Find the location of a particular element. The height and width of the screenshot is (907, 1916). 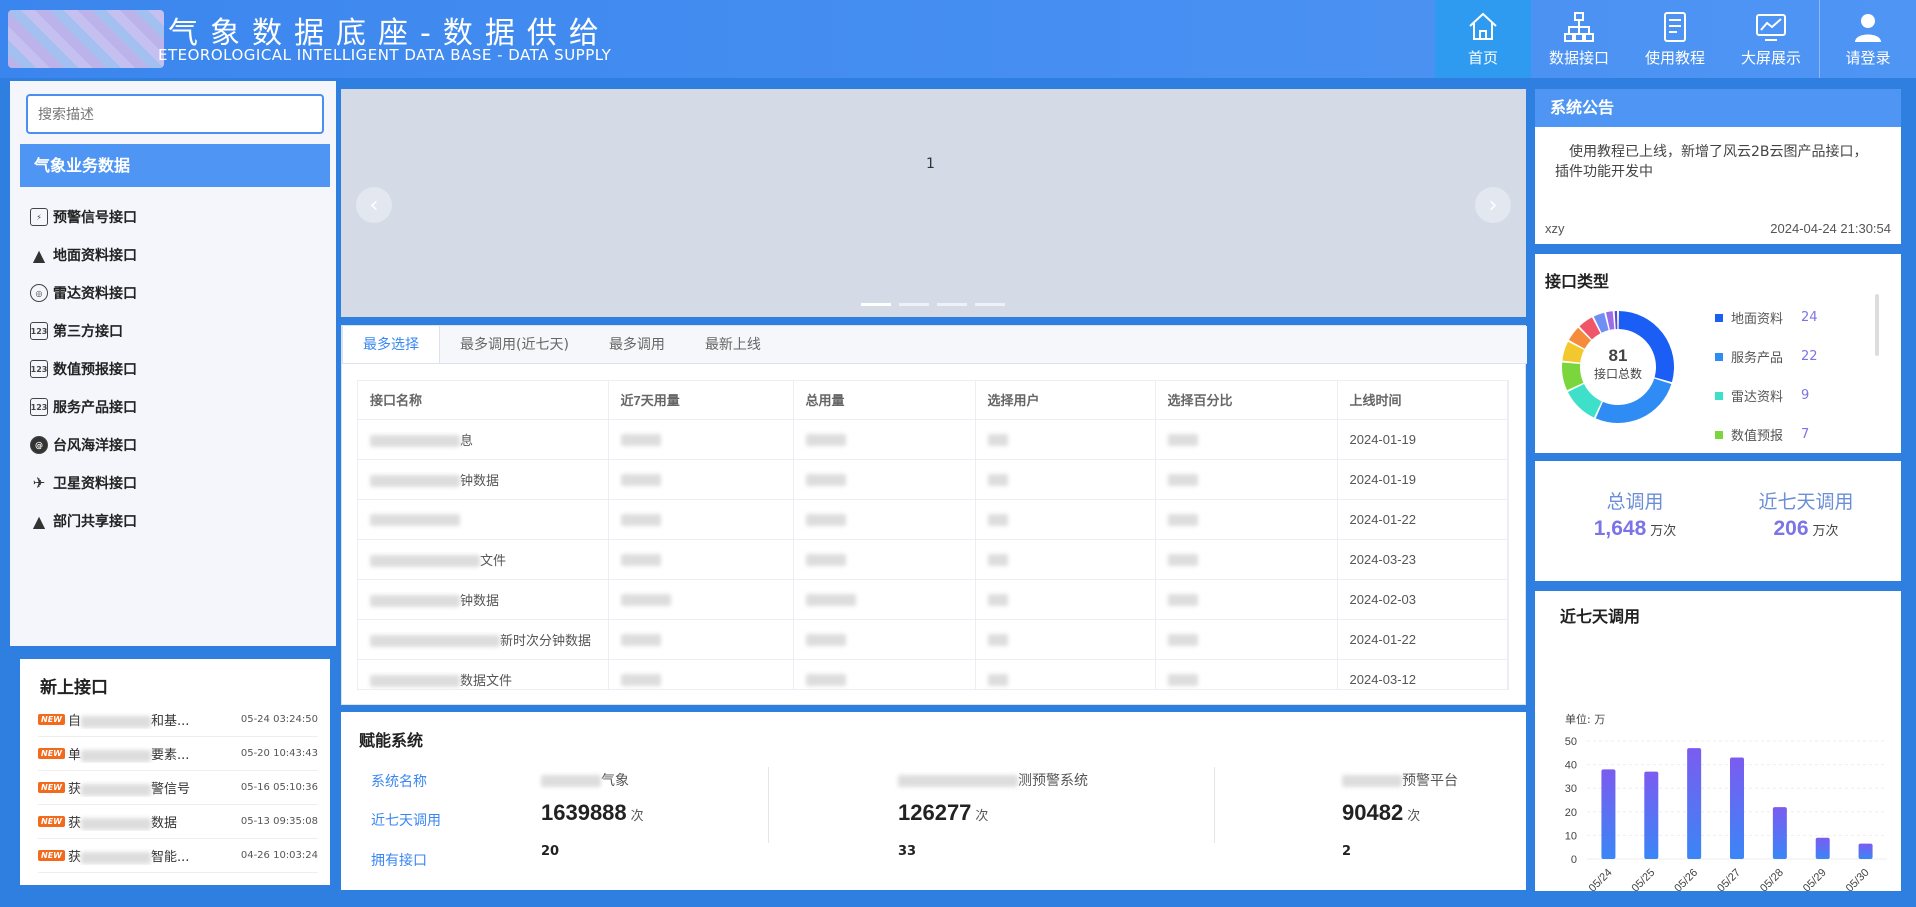

carousel-prev-button: ‹ is located at coordinates (374, 205).